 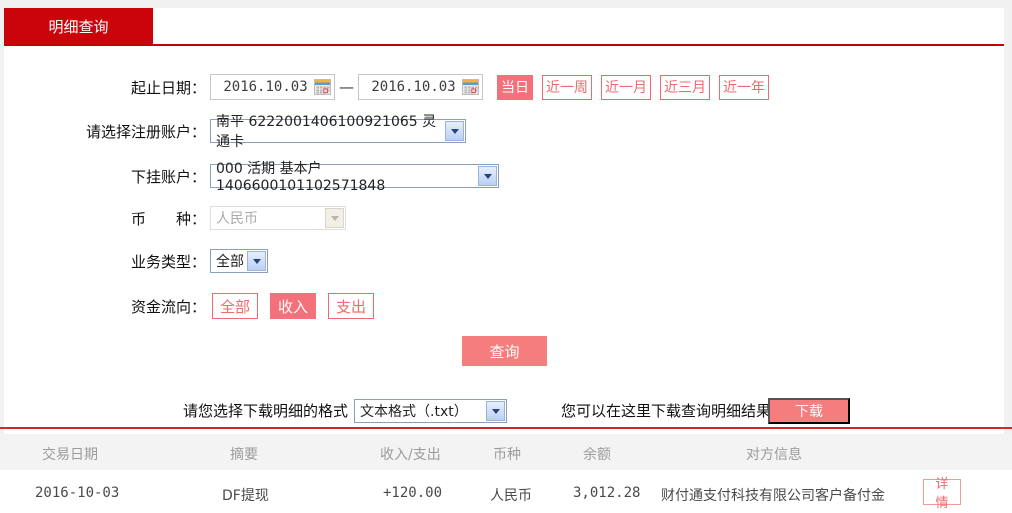 I want to click on cell-balance: 3,012.28, so click(x=607, y=493).